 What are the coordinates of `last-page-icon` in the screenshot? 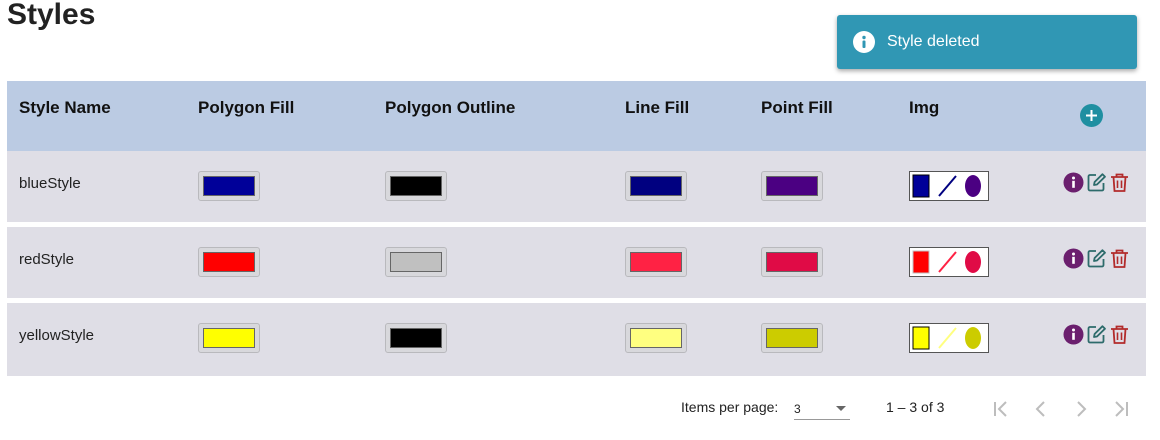 It's located at (1121, 409).